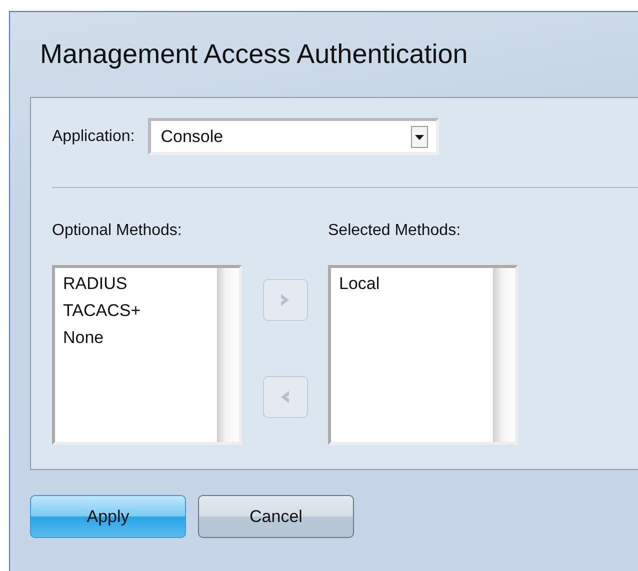 The height and width of the screenshot is (571, 638). I want to click on list-item: RADIUS, so click(95, 283).